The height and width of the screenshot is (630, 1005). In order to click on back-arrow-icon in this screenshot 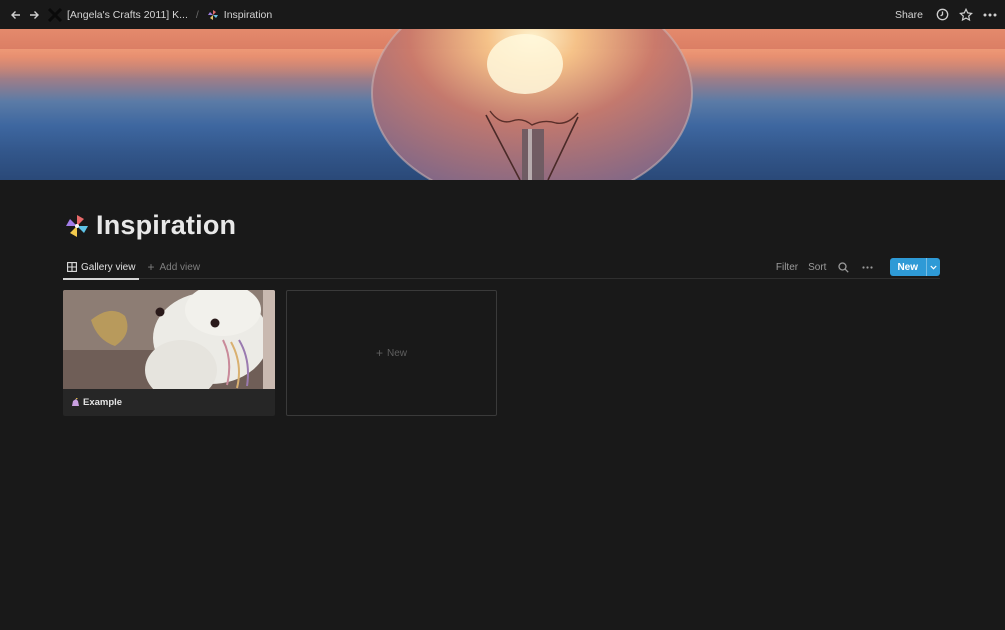, I will do `click(16, 15)`.